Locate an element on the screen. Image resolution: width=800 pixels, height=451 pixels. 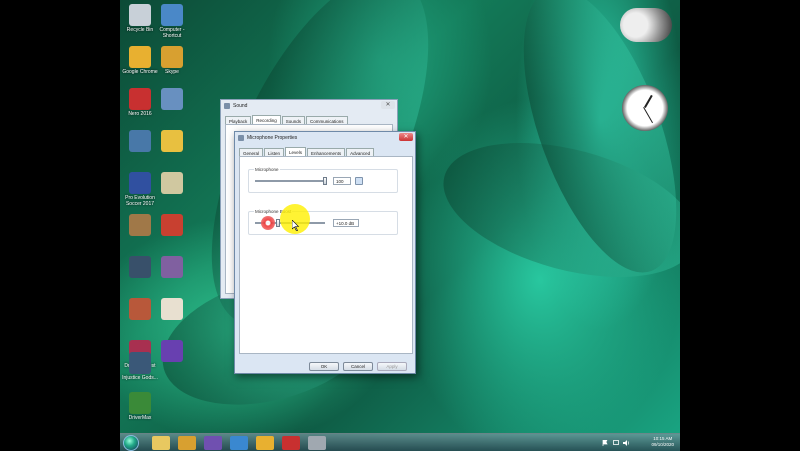
desktop-icon: Google Chrome is located at coordinates (140, 60).